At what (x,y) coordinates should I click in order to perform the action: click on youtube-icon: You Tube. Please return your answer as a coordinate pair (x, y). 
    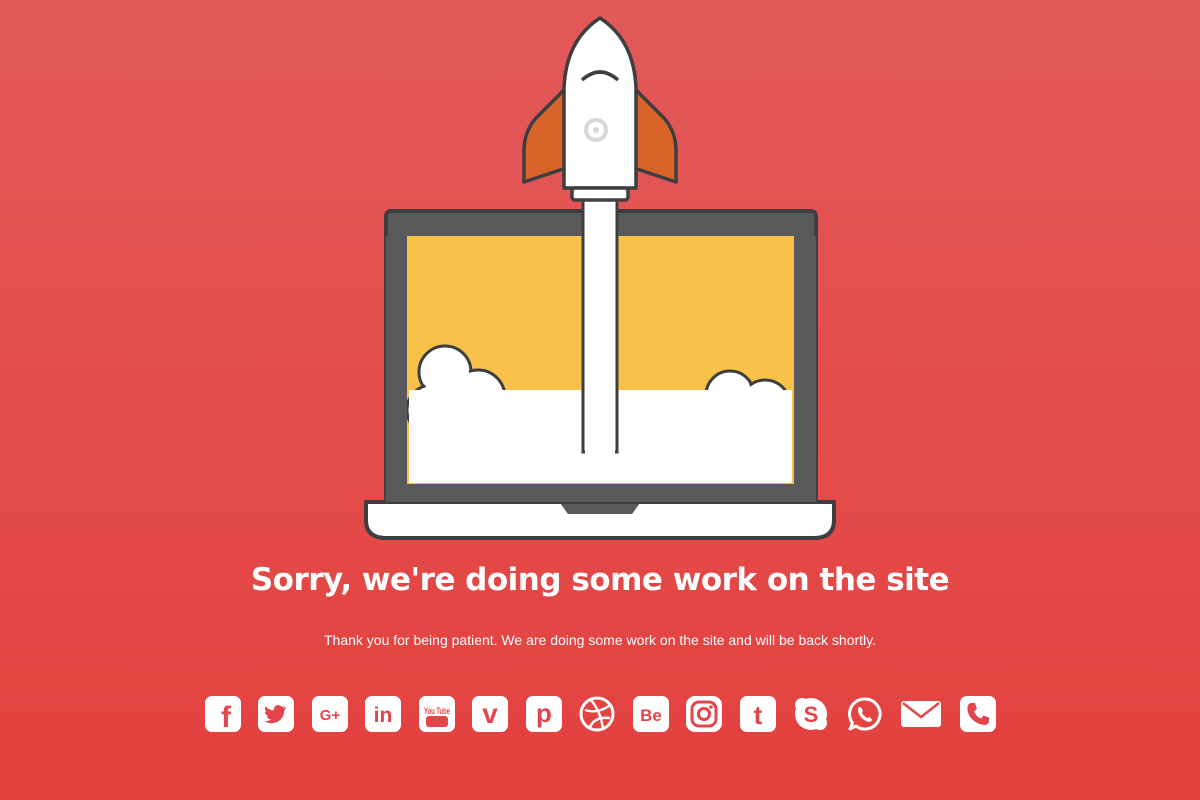
    Looking at the image, I should click on (436, 714).